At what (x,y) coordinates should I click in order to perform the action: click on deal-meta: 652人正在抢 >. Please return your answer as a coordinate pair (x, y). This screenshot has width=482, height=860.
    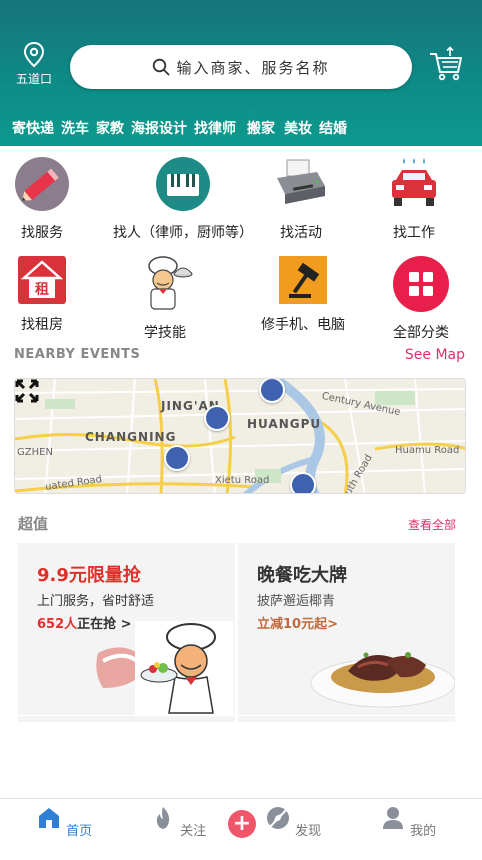
    Looking at the image, I should click on (84, 622).